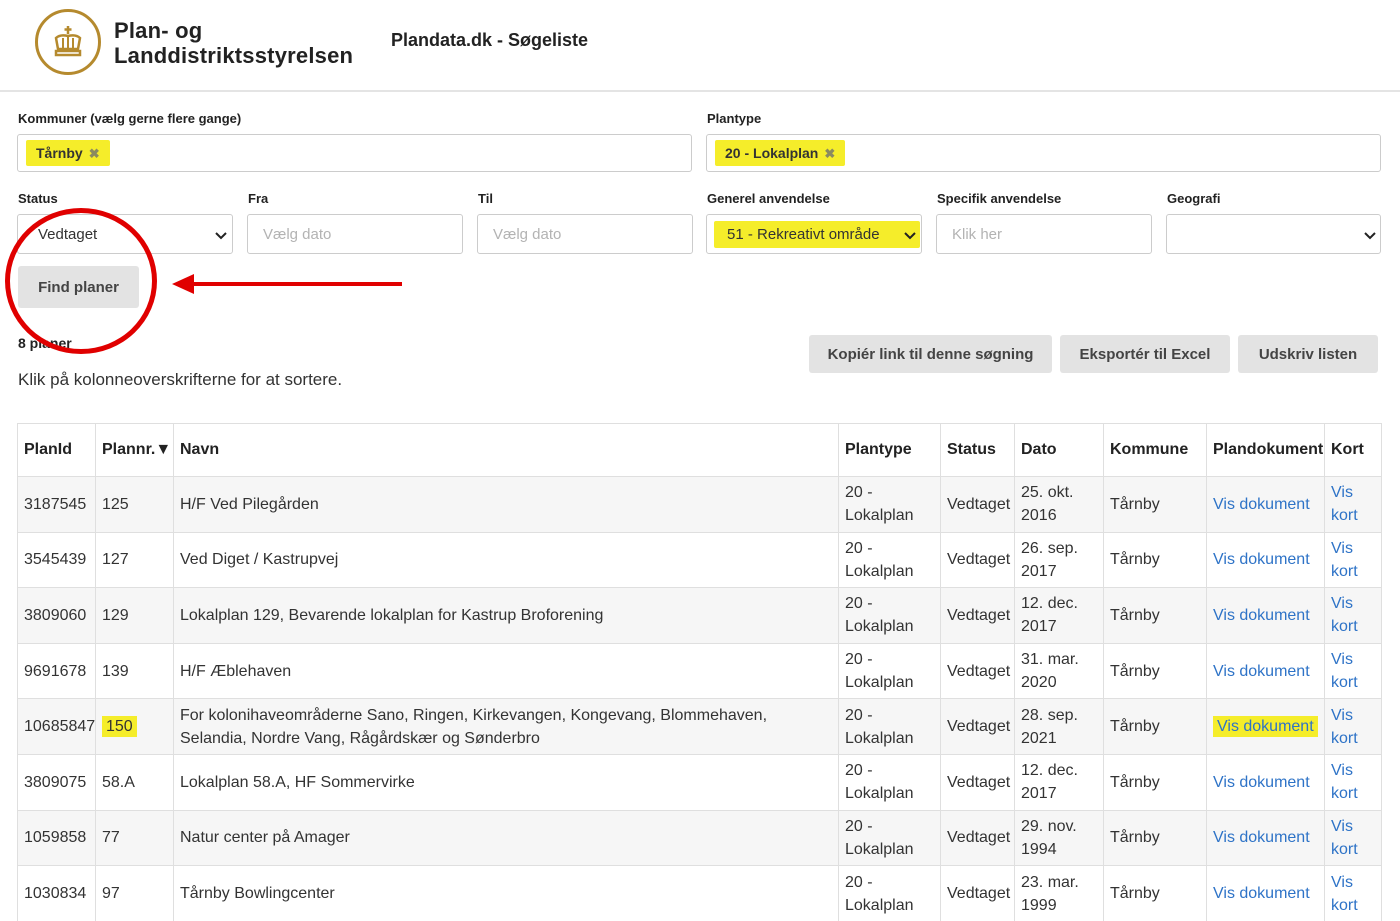 The image size is (1400, 921). Describe the element at coordinates (506, 670) in the screenshot. I see `cell-navn: H/F Æblehaven` at that location.